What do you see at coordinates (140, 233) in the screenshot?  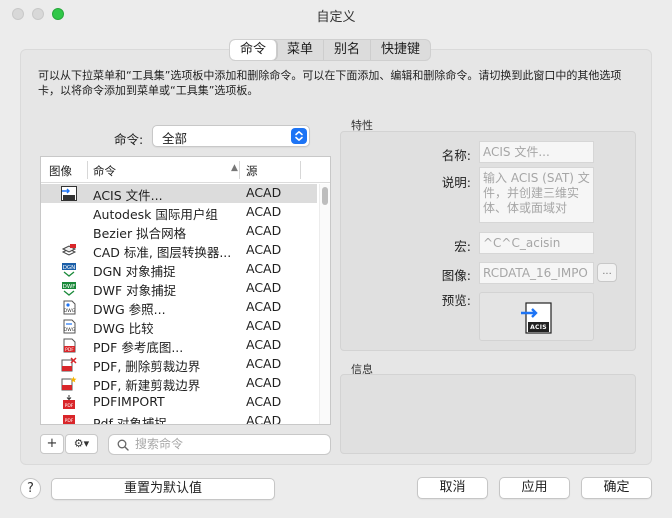 I see `command-name: Bezier 拟合网格` at bounding box center [140, 233].